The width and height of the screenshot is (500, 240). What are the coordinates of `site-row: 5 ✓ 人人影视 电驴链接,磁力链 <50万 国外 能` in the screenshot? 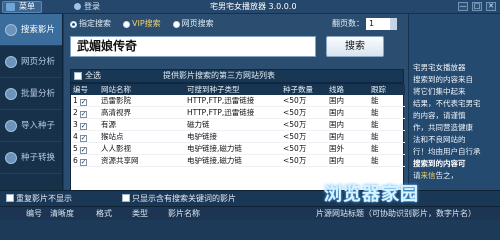 It's located at (238, 148).